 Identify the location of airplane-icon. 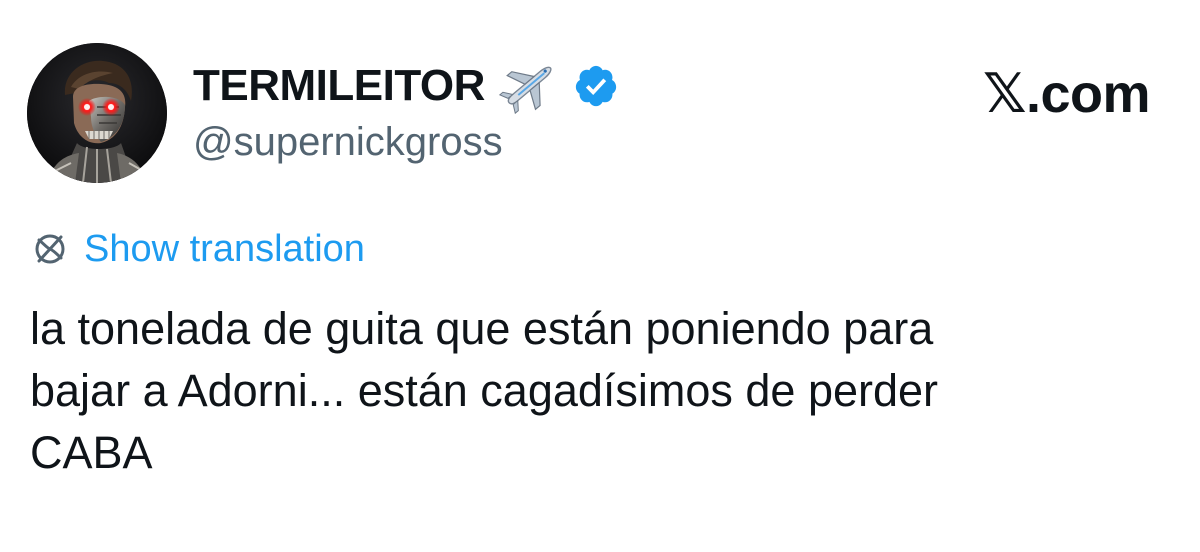
(525, 90).